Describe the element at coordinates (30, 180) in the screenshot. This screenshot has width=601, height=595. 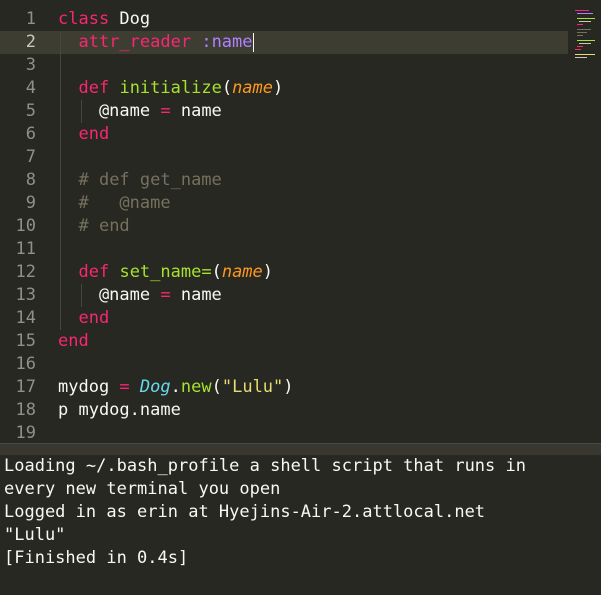
I see `line-number: 8` at that location.